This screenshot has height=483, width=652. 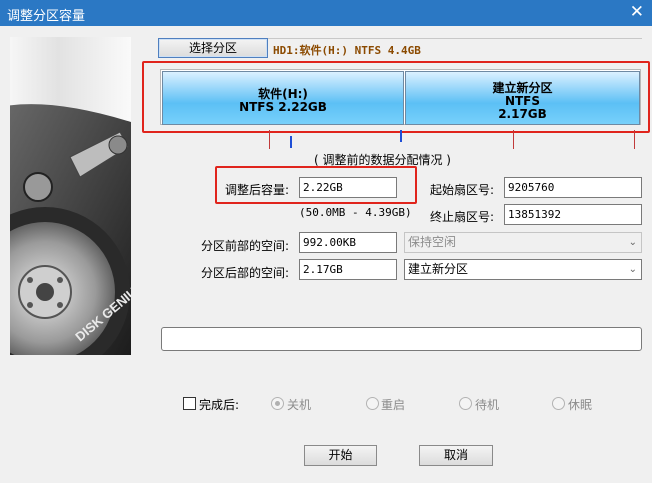 What do you see at coordinates (348, 269) in the screenshot?
I see `space-after-input: 2.17GB` at bounding box center [348, 269].